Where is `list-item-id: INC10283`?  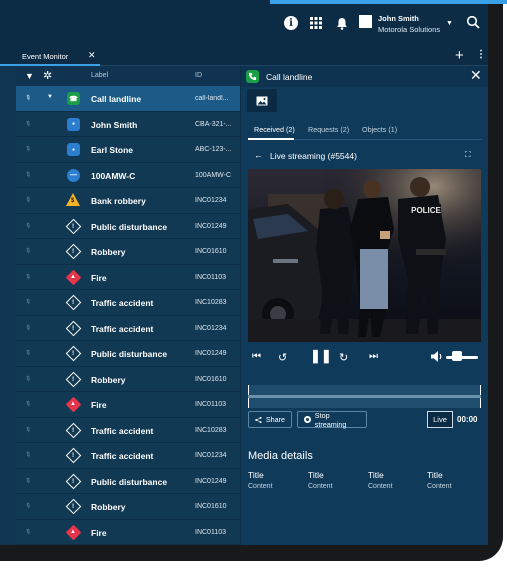 list-item-id: INC10283 is located at coordinates (211, 302).